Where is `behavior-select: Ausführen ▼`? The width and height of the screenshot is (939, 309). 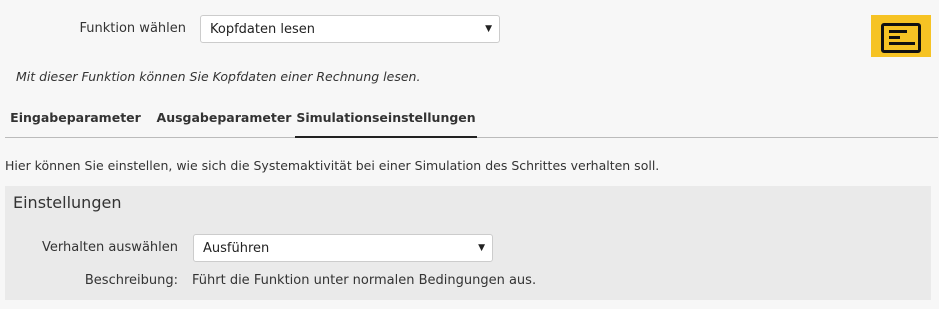 behavior-select: Ausführen ▼ is located at coordinates (343, 248).